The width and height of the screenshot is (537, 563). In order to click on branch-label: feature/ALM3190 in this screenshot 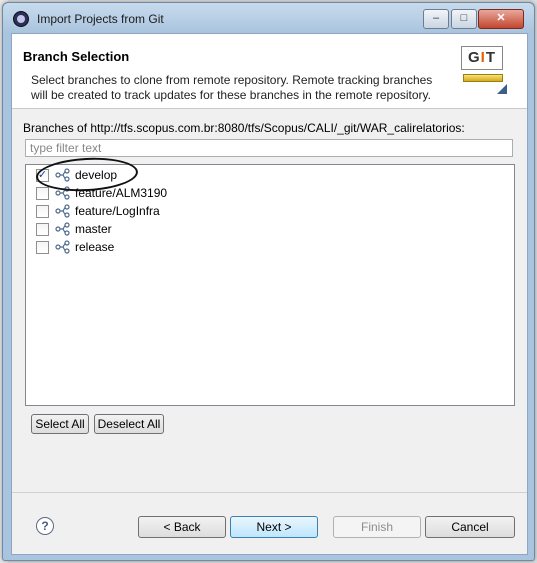, I will do `click(121, 193)`.